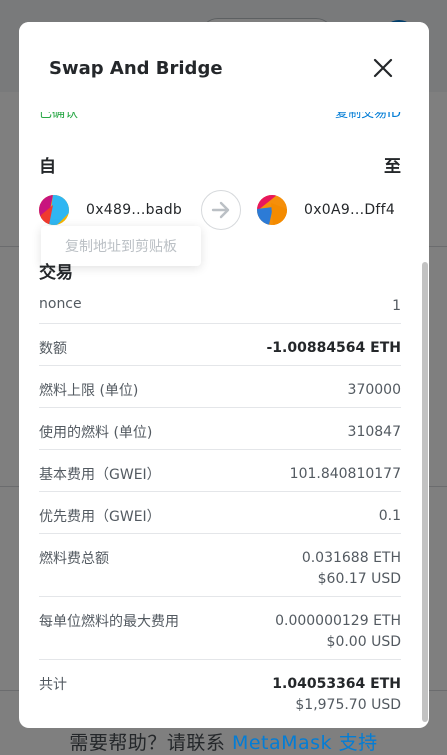  I want to click on detail-value-eth: 1.04053364 ETH, so click(336, 684).